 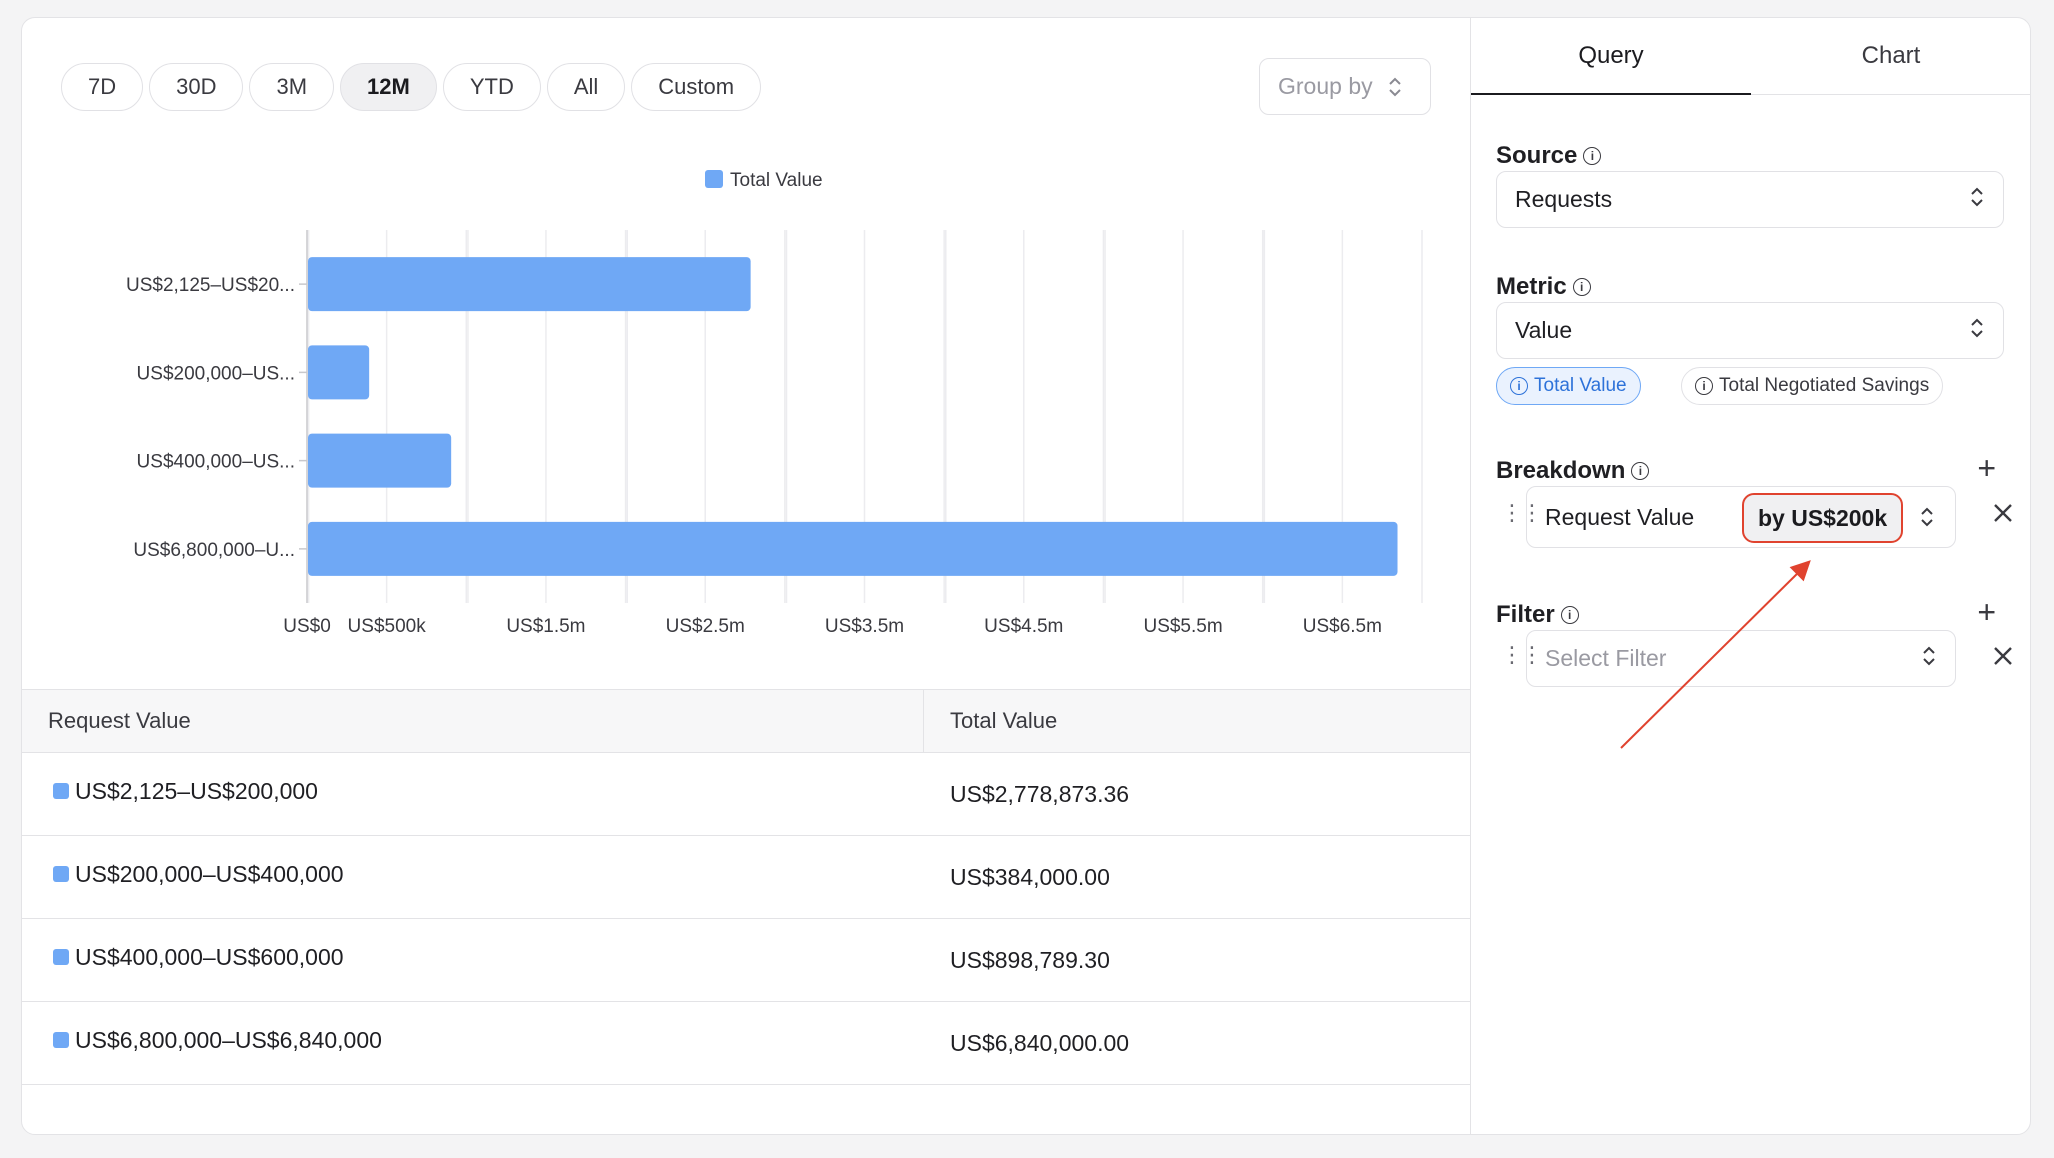 What do you see at coordinates (307, 626) in the screenshot?
I see `x-tick-label: US$0` at bounding box center [307, 626].